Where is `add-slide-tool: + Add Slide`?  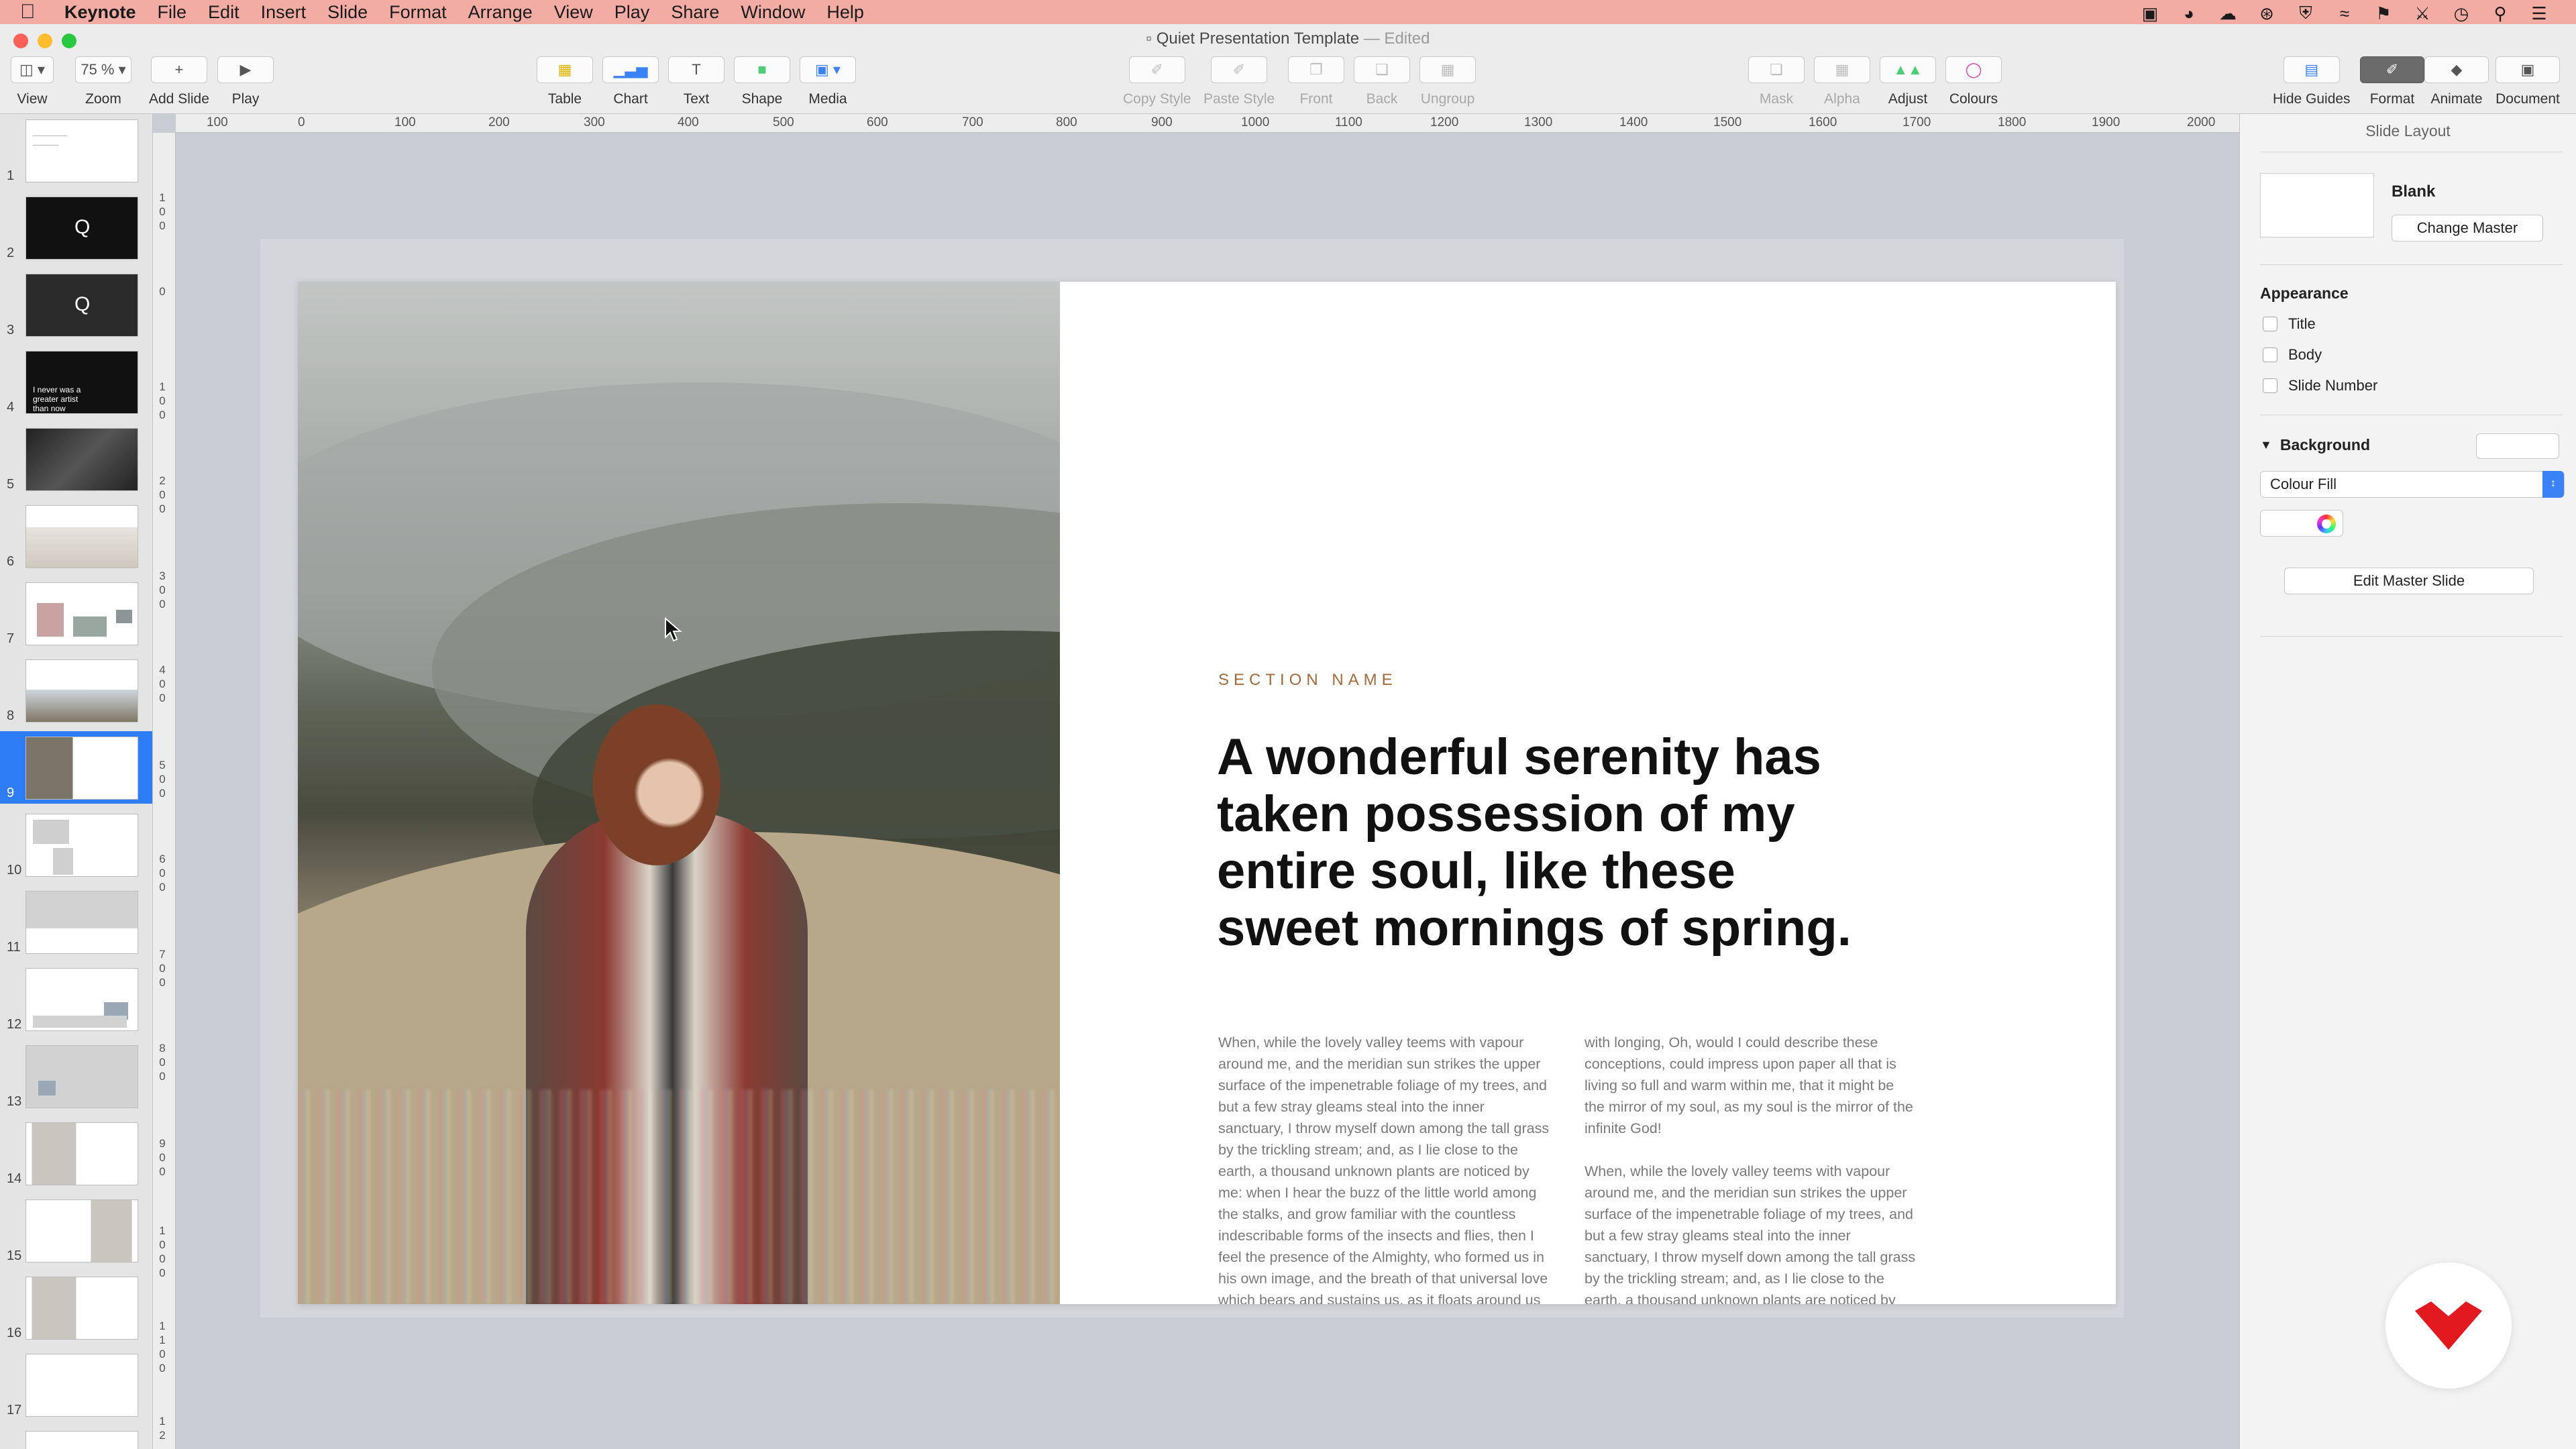 add-slide-tool: + Add Slide is located at coordinates (179, 81).